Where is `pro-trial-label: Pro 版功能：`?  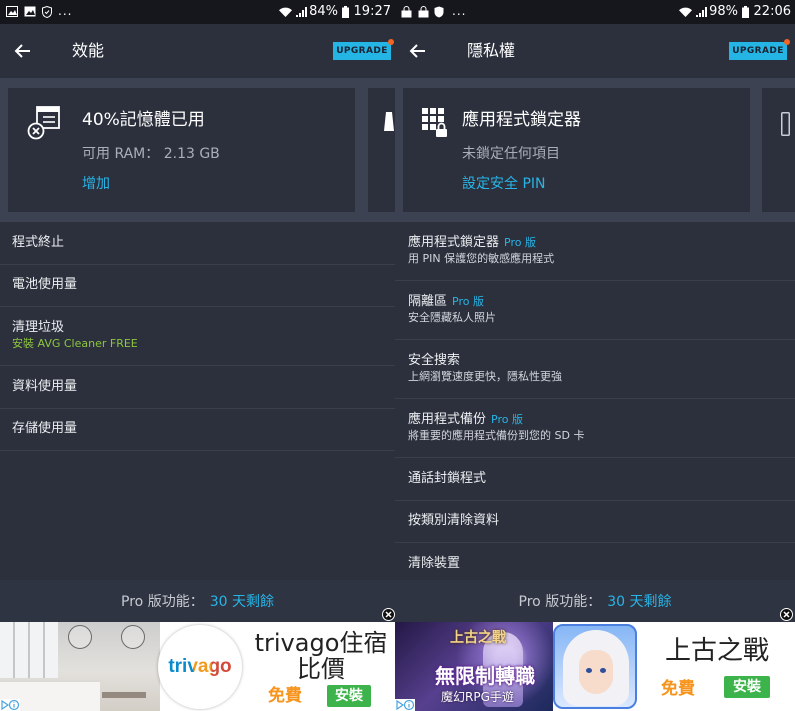 pro-trial-label: Pro 版功能： is located at coordinates (560, 602).